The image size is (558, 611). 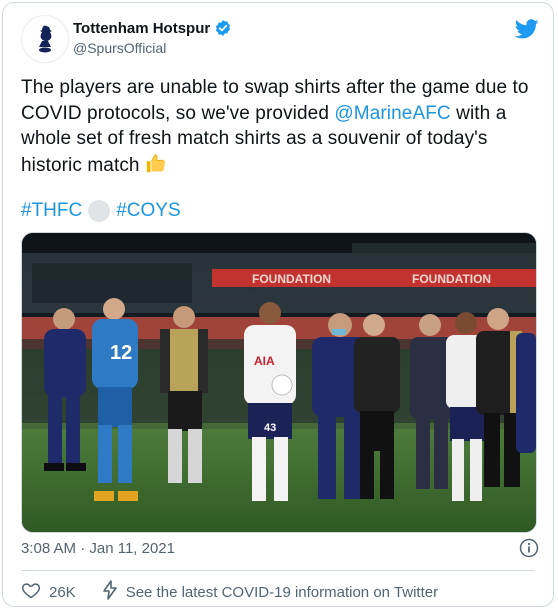 I want to click on tweet-timestamp: 3:08 AM · Jan 11, 2021, so click(x=98, y=548).